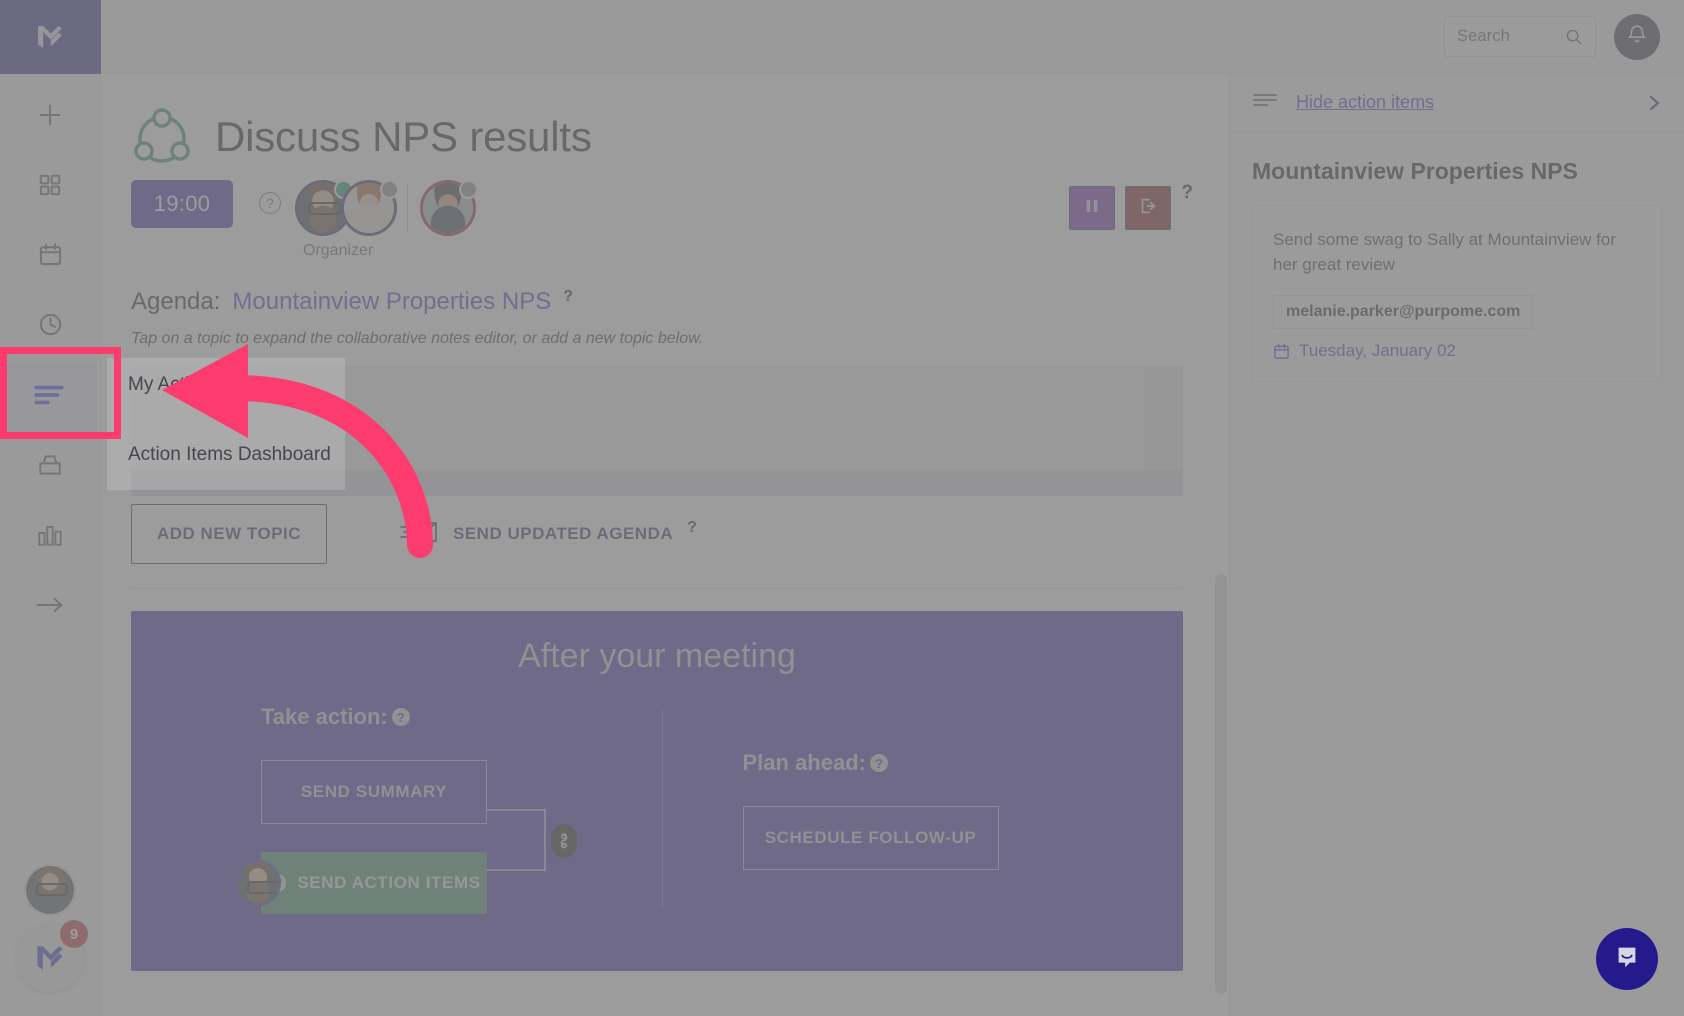 The image size is (1684, 1016). What do you see at coordinates (419, 534) in the screenshot?
I see `envelope-send-icon` at bounding box center [419, 534].